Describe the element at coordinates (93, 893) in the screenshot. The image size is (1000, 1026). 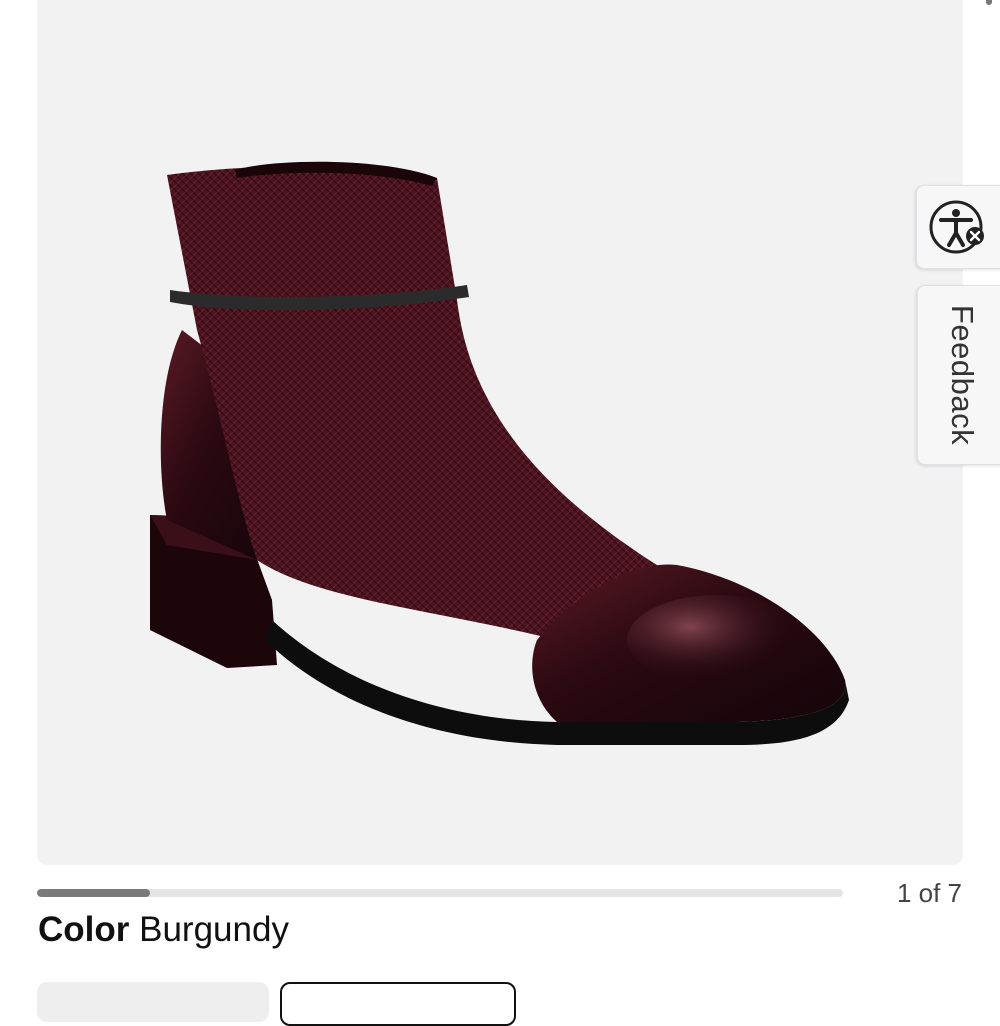
I see `gallery-progress-fill` at that location.